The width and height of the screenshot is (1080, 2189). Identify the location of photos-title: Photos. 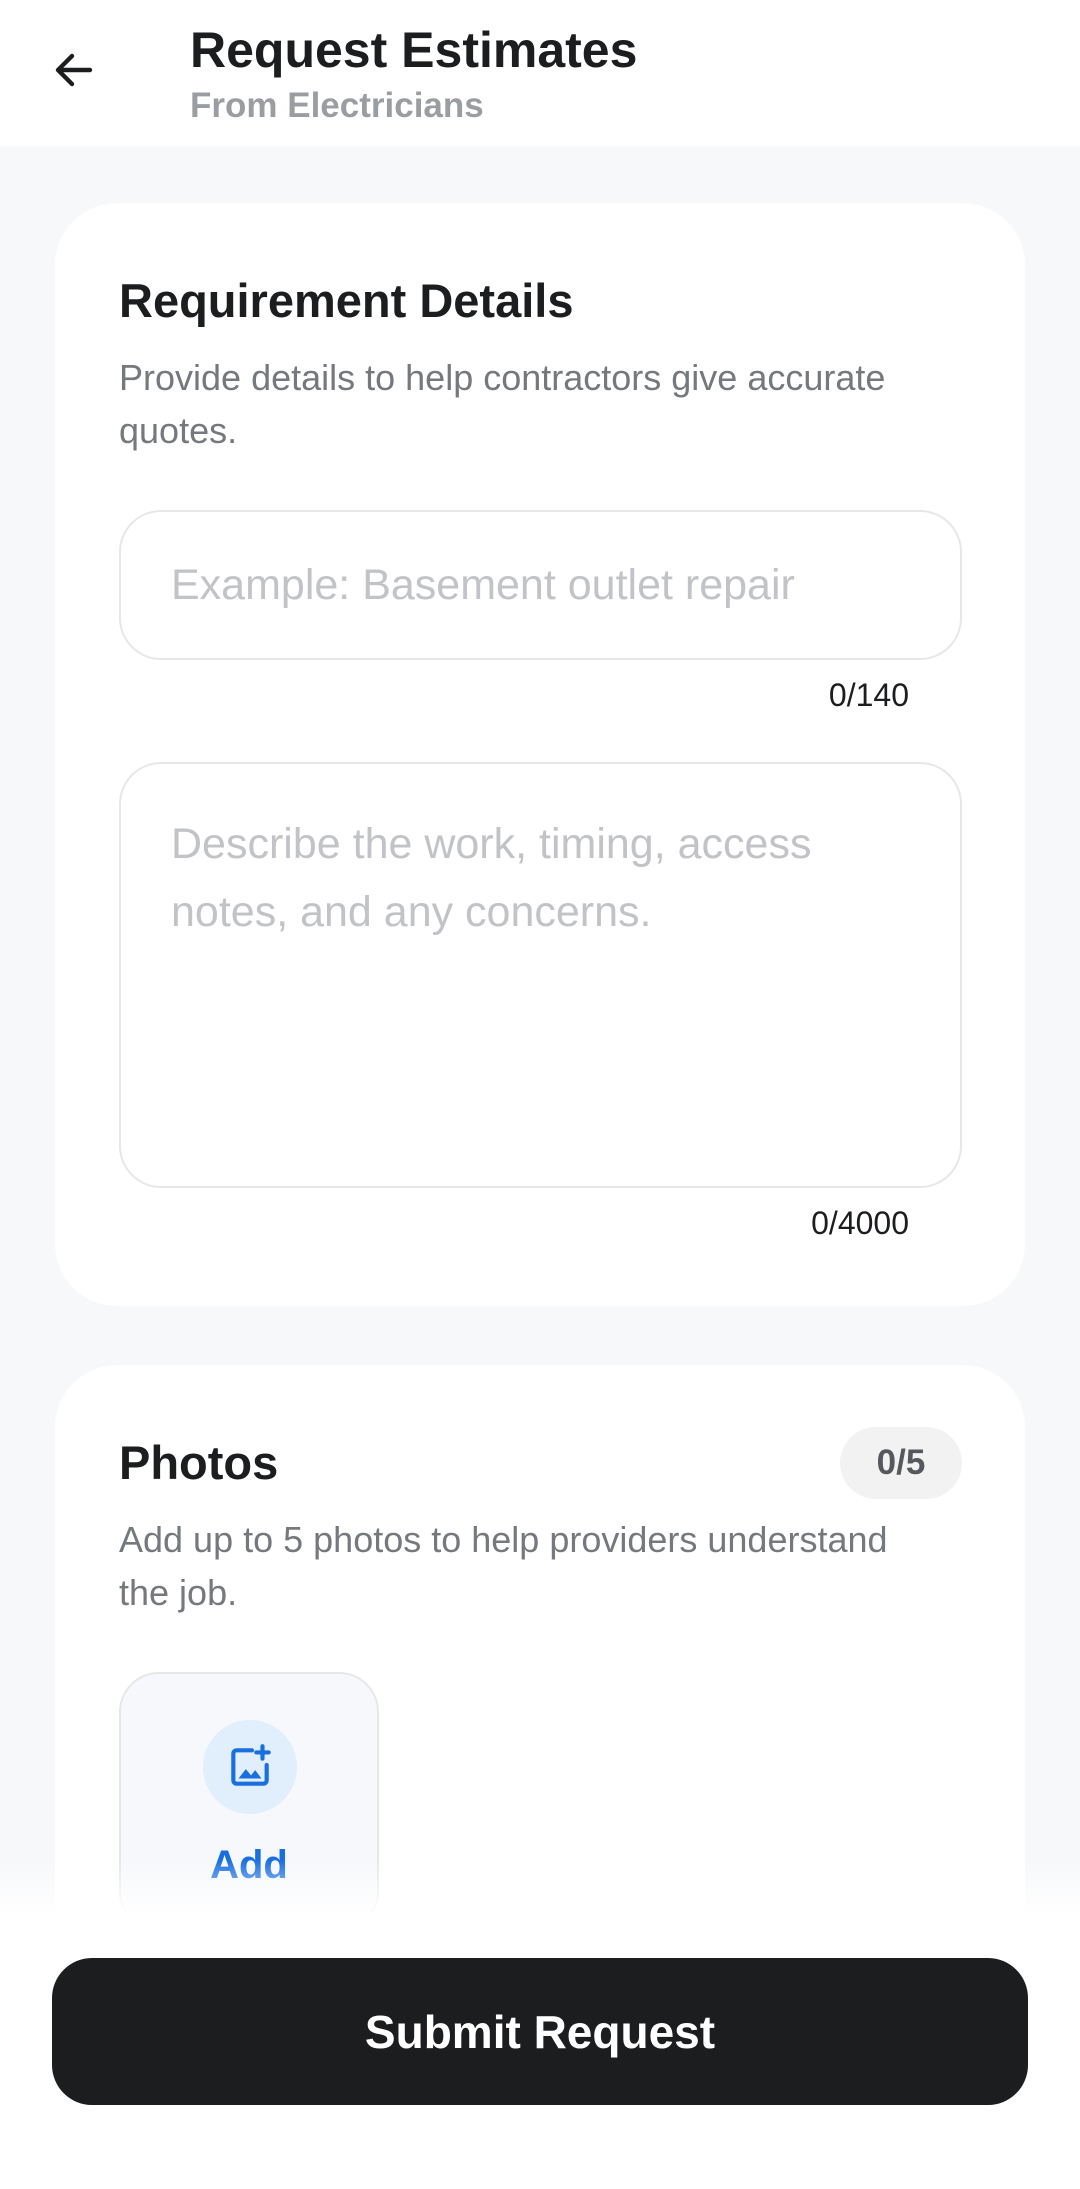
(199, 1462).